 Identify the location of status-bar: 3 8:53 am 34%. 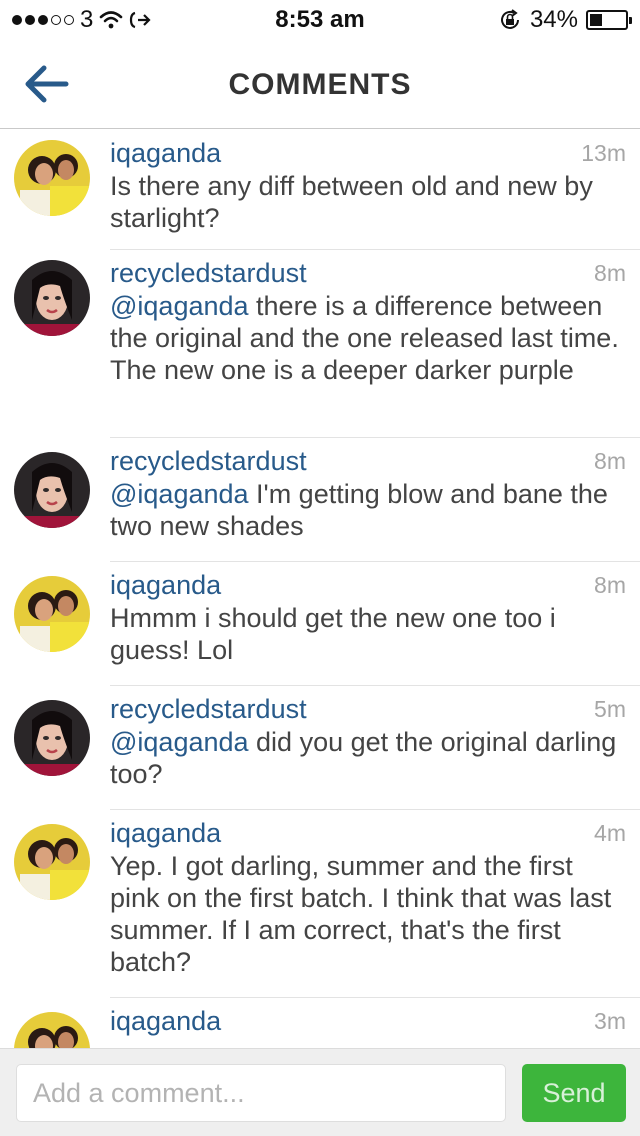
(320, 20).